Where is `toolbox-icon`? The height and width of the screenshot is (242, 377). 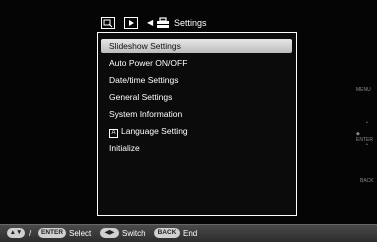
toolbox-icon is located at coordinates (163, 23).